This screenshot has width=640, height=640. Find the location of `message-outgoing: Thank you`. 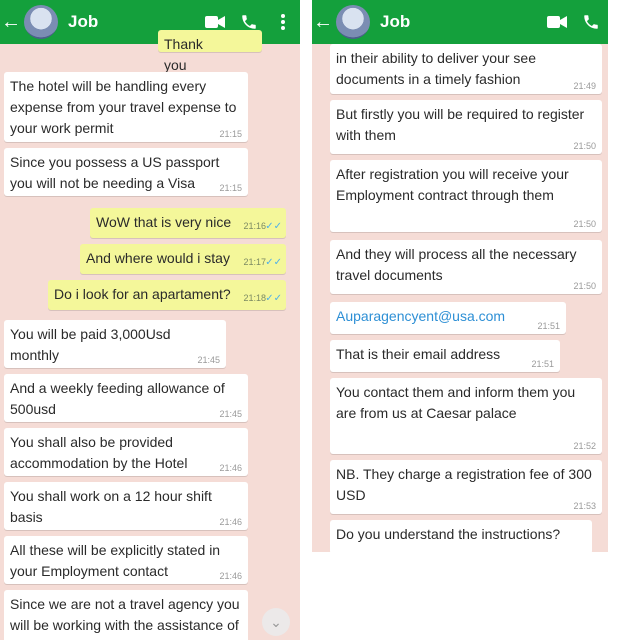

message-outgoing: Thank you is located at coordinates (210, 51).